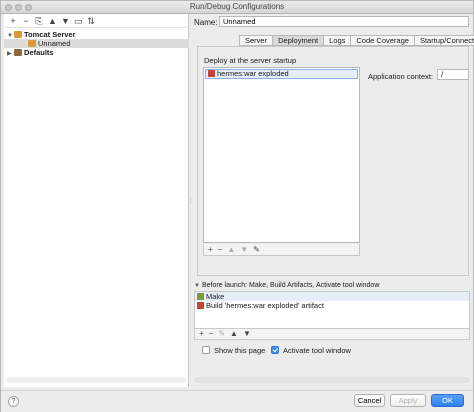 The height and width of the screenshot is (412, 474). What do you see at coordinates (91, 21) in the screenshot?
I see `sort-icon: ⇅` at bounding box center [91, 21].